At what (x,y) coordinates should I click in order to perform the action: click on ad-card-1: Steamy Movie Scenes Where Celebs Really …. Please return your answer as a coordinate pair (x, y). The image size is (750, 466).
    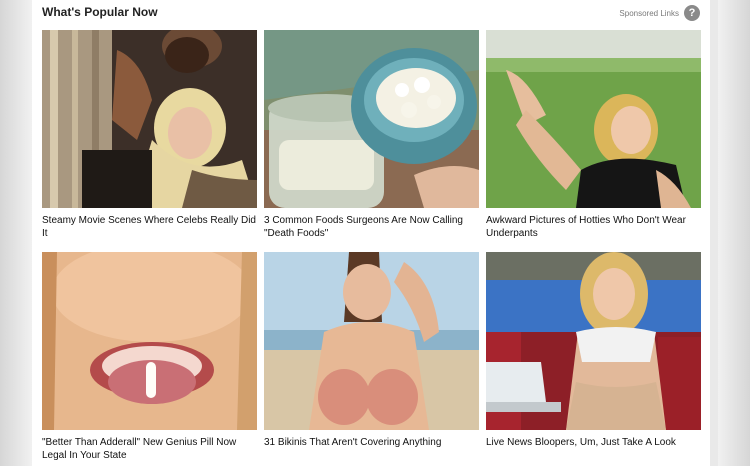
    Looking at the image, I should click on (149, 138).